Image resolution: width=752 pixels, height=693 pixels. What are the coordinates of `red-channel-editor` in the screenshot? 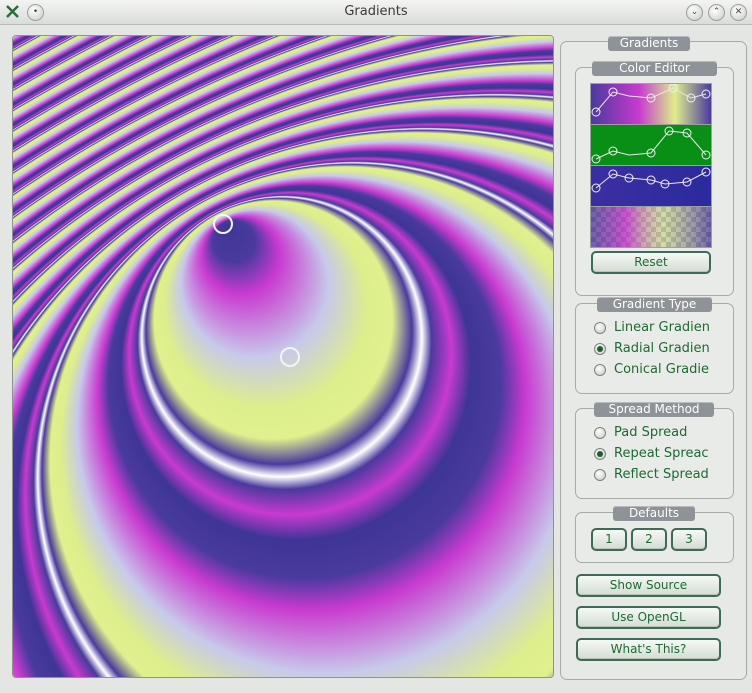 It's located at (651, 104).